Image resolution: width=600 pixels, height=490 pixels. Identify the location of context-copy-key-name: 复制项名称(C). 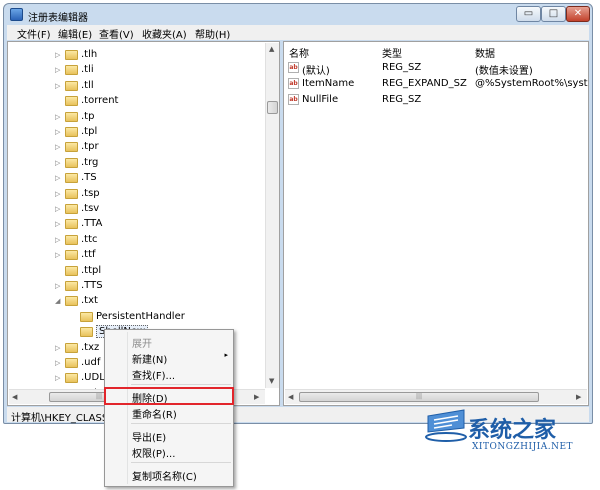
(182, 476).